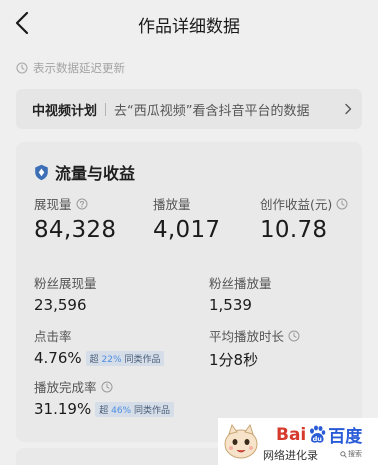 The image size is (378, 465). What do you see at coordinates (296, 204) in the screenshot?
I see `earnings-label: 创作收益(元)` at bounding box center [296, 204].